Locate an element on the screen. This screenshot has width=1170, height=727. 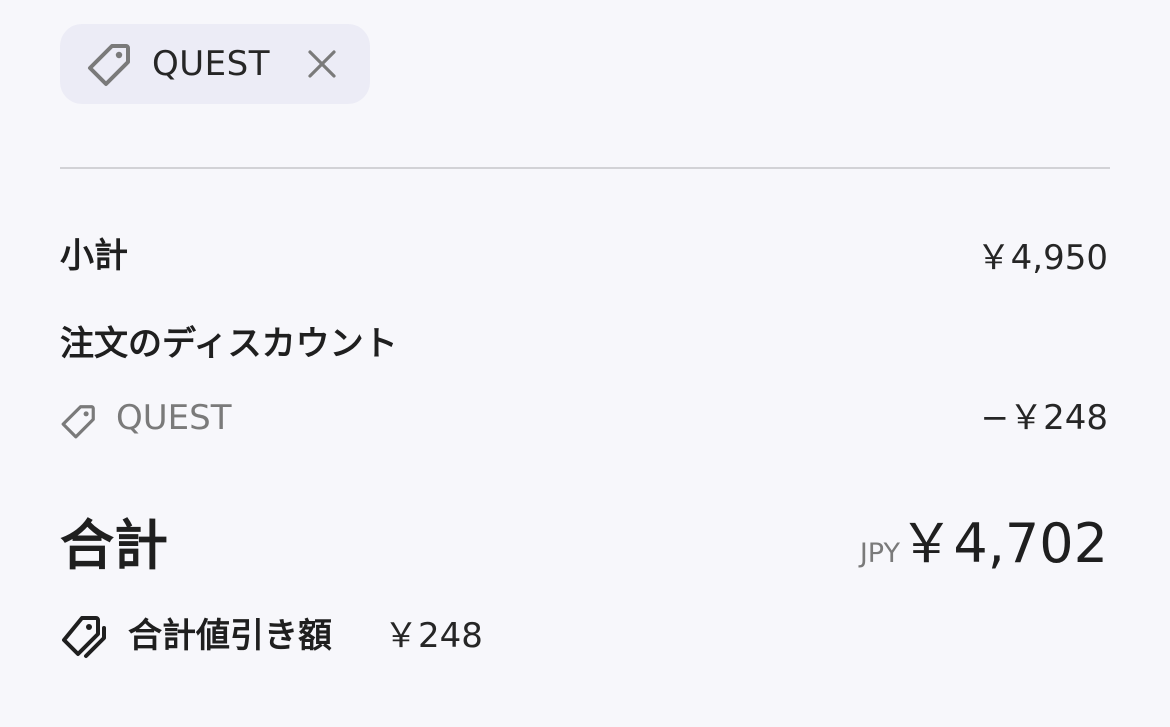
subtotal-value: ￥4,950 is located at coordinates (1042, 258).